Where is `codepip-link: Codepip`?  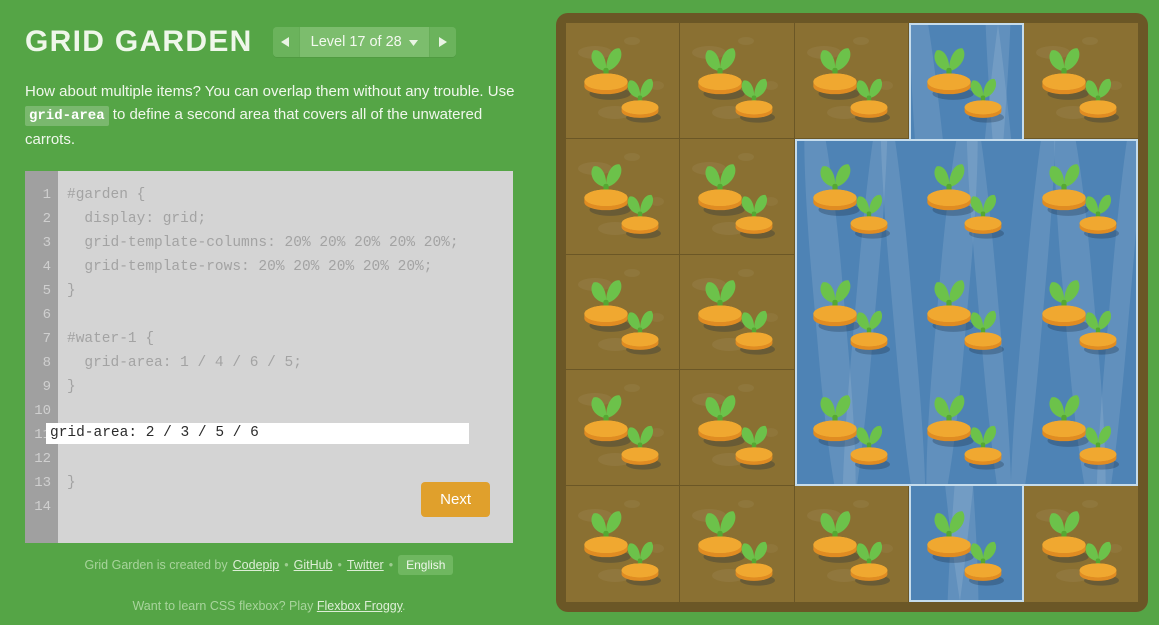
codepip-link: Codepip is located at coordinates (256, 565).